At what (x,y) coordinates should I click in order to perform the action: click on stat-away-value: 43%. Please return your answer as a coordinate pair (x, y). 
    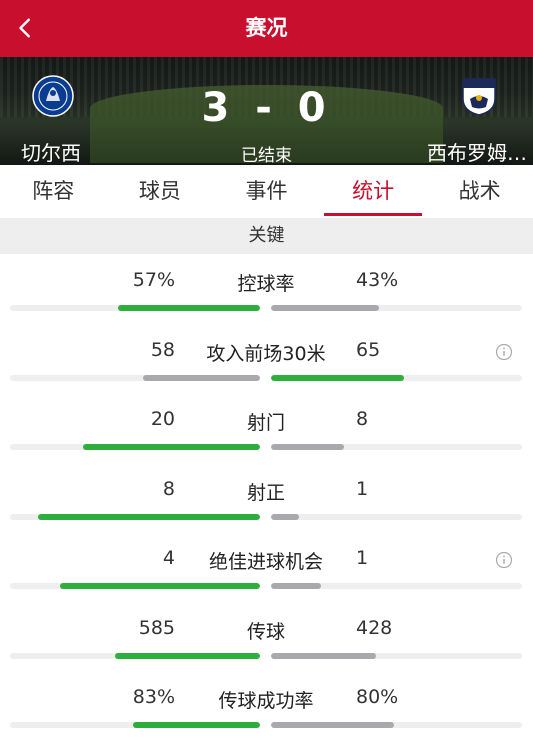
    Looking at the image, I should click on (377, 280).